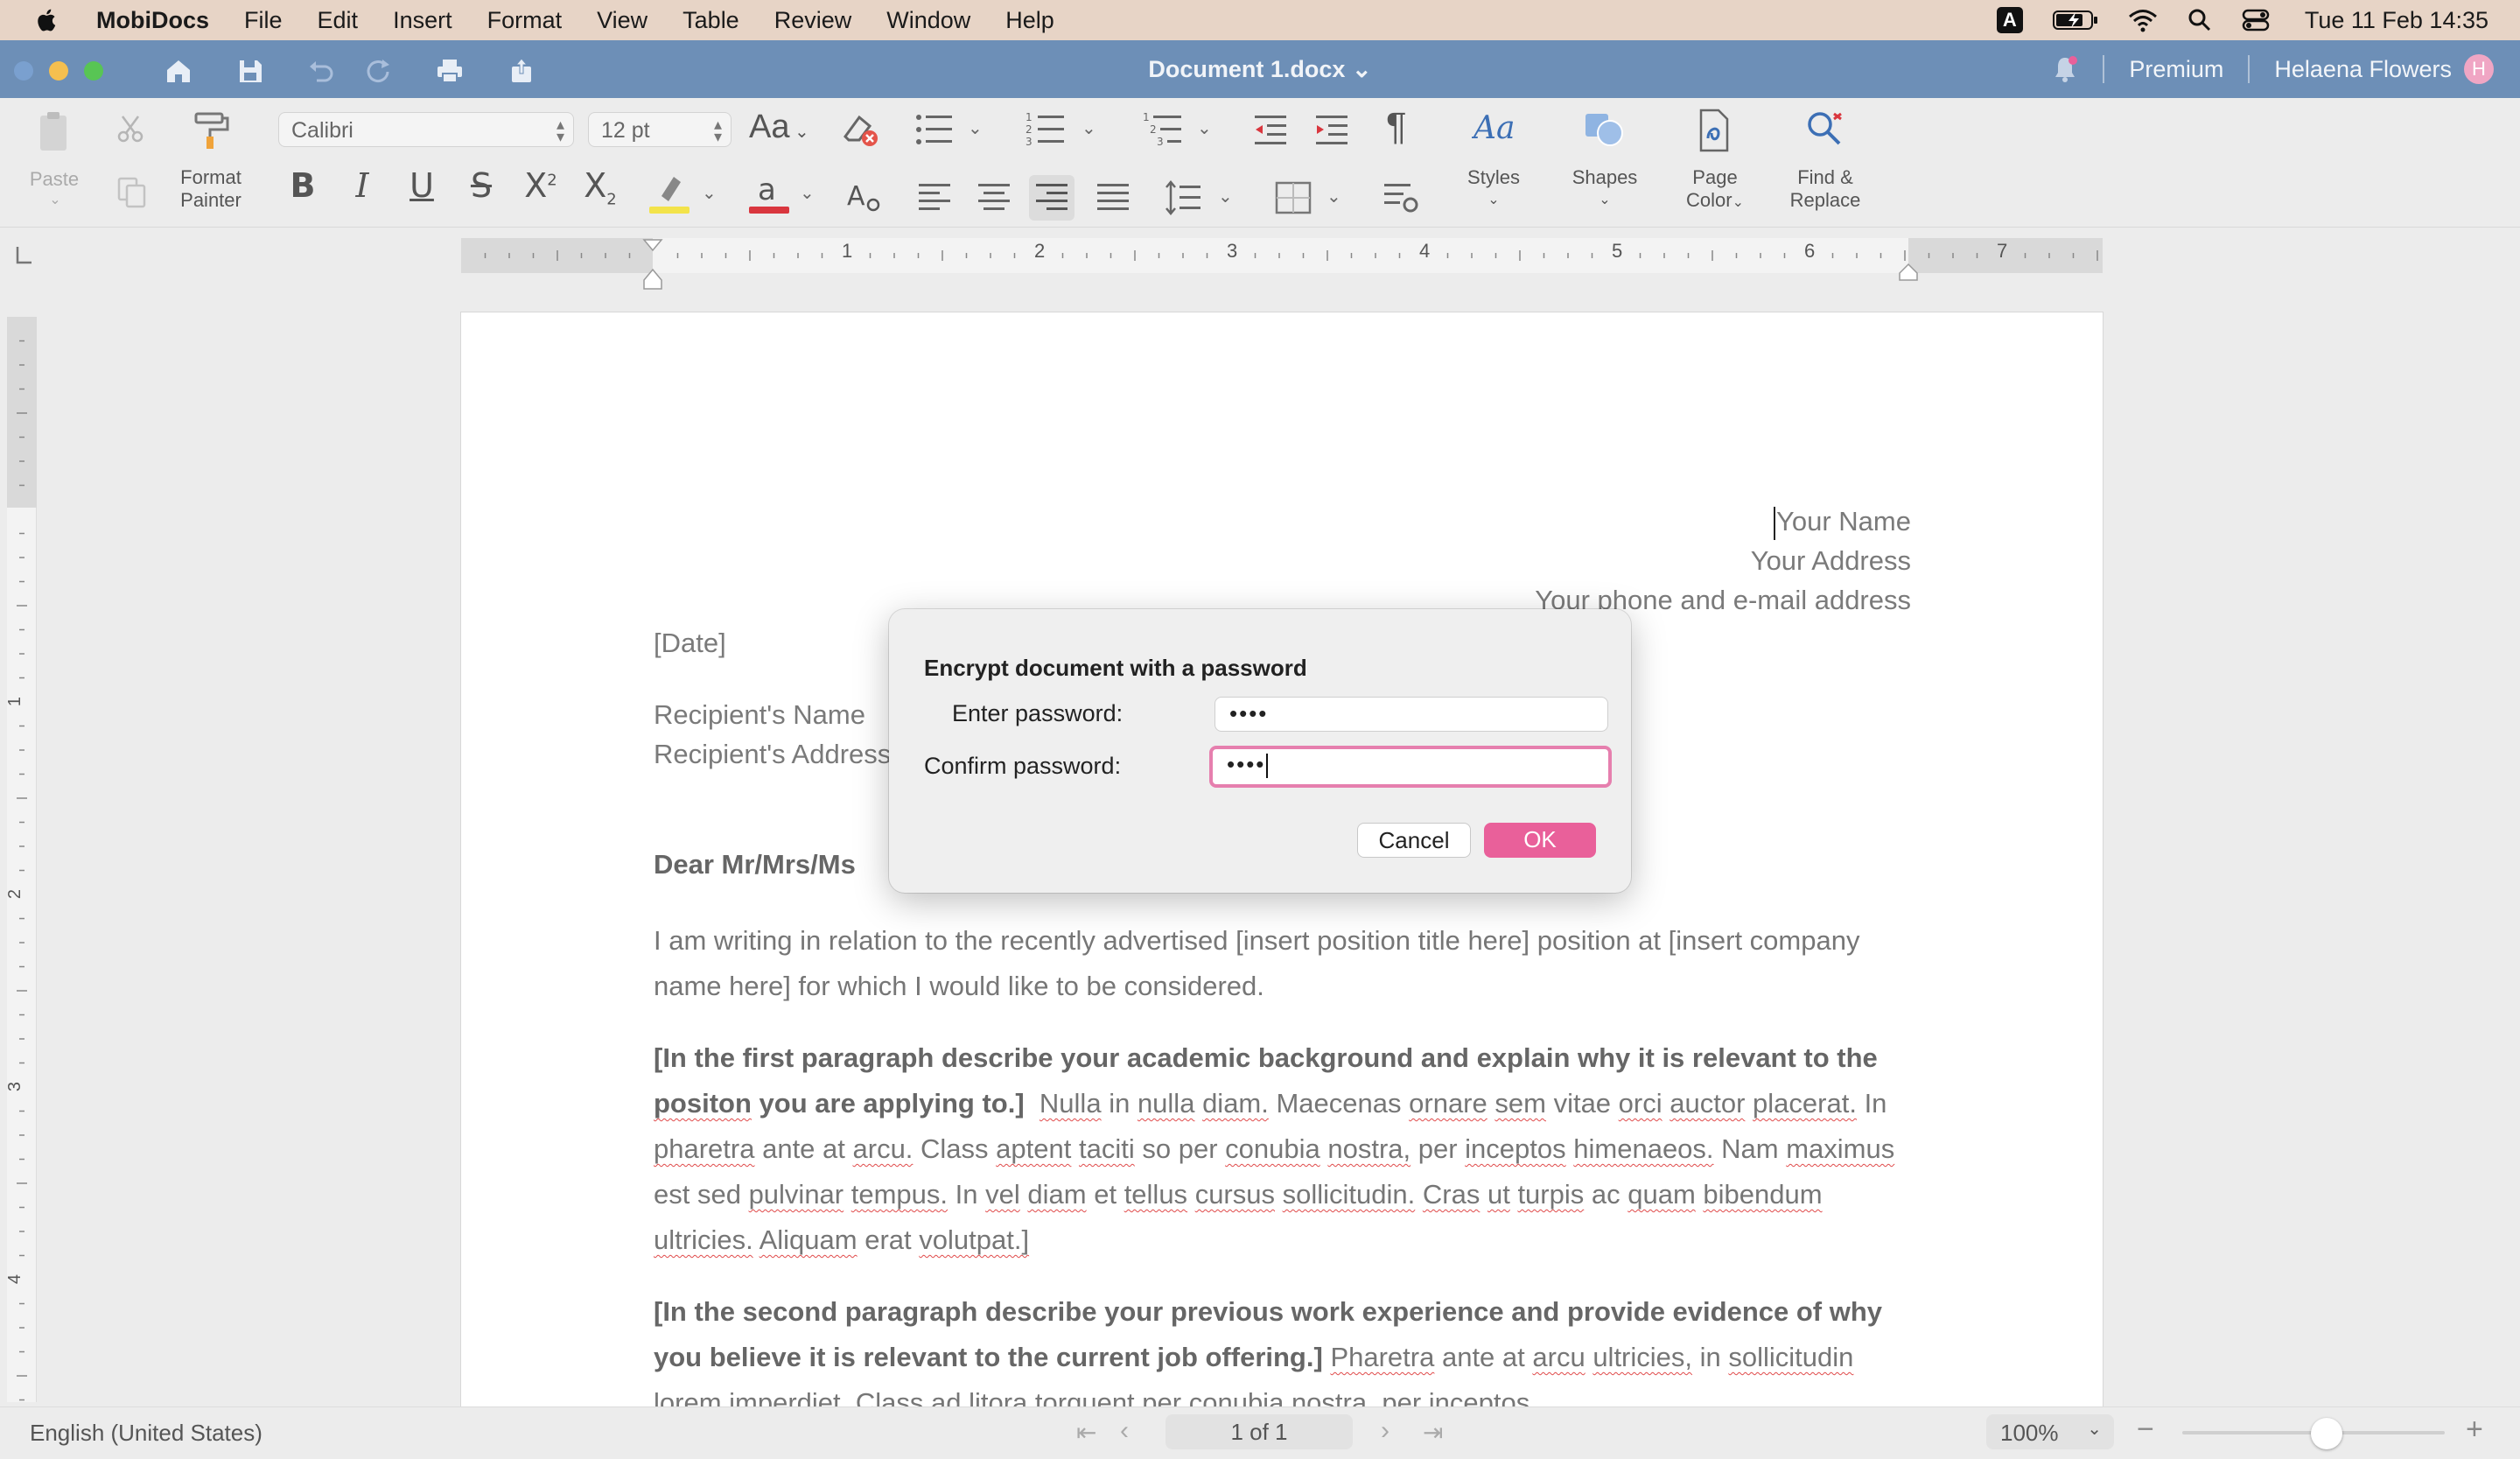  What do you see at coordinates (1825, 129) in the screenshot?
I see `find-replace-icon` at bounding box center [1825, 129].